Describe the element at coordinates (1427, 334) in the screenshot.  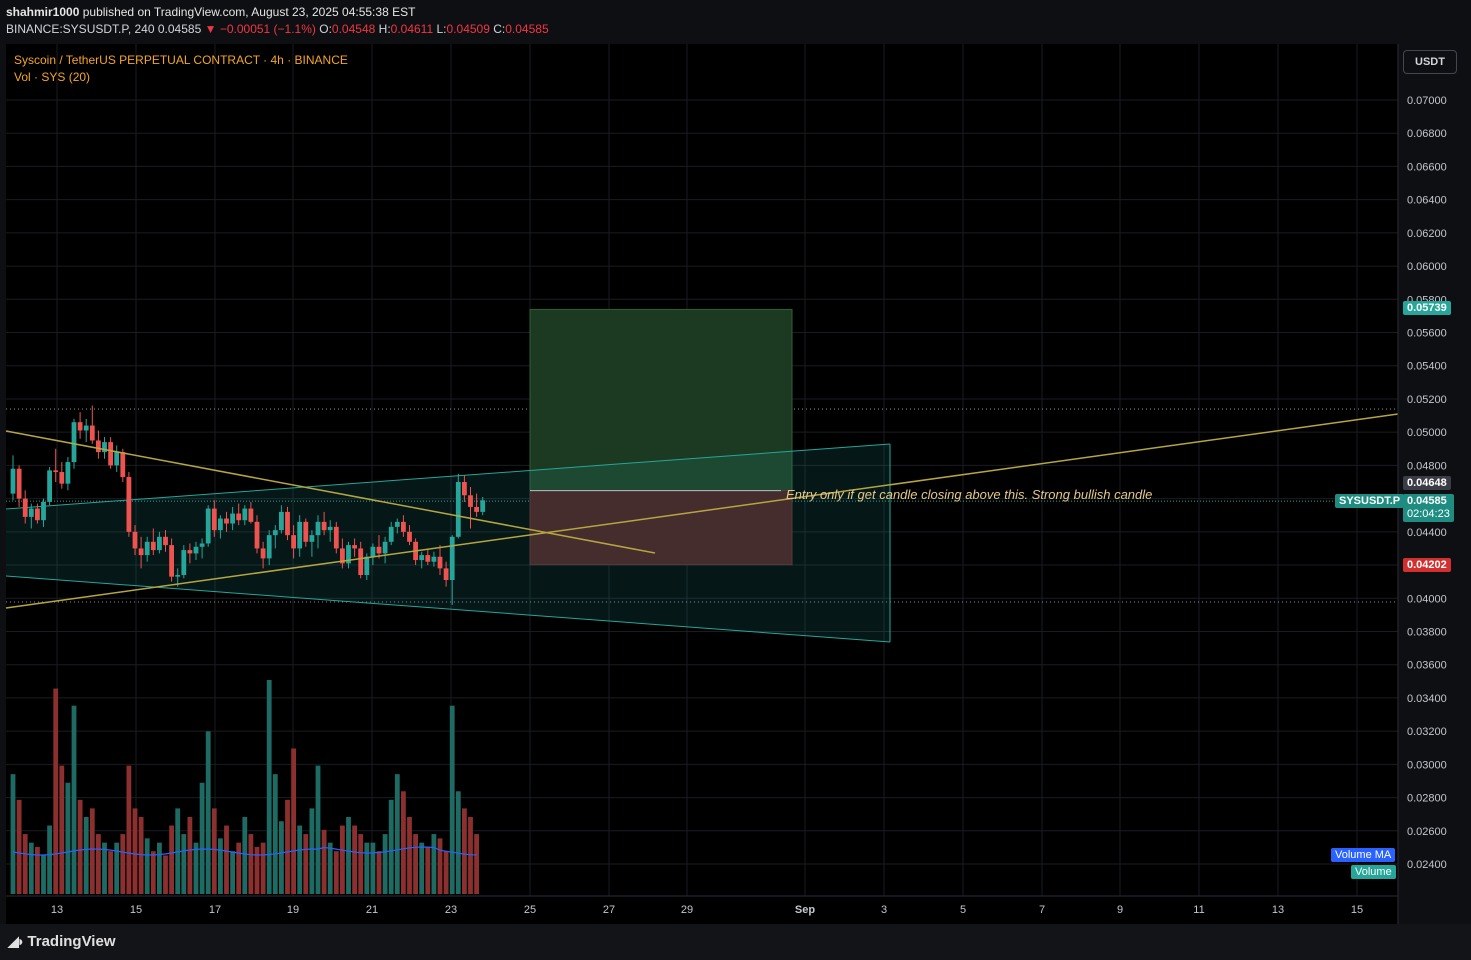
I see `price-tick-label: 0.05600` at that location.